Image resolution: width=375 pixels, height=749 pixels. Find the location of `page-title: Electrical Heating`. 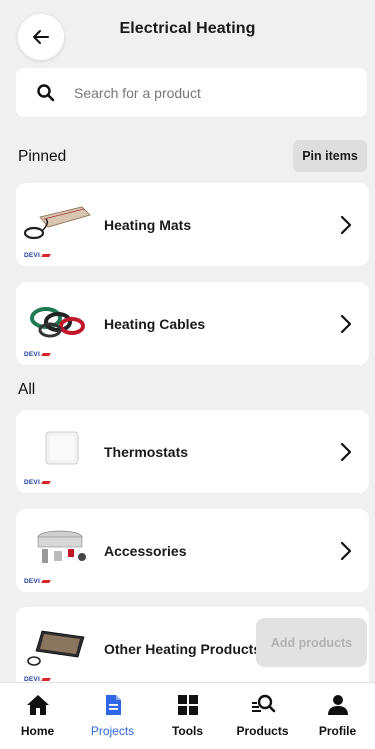

page-title: Electrical Heating is located at coordinates (187, 28).